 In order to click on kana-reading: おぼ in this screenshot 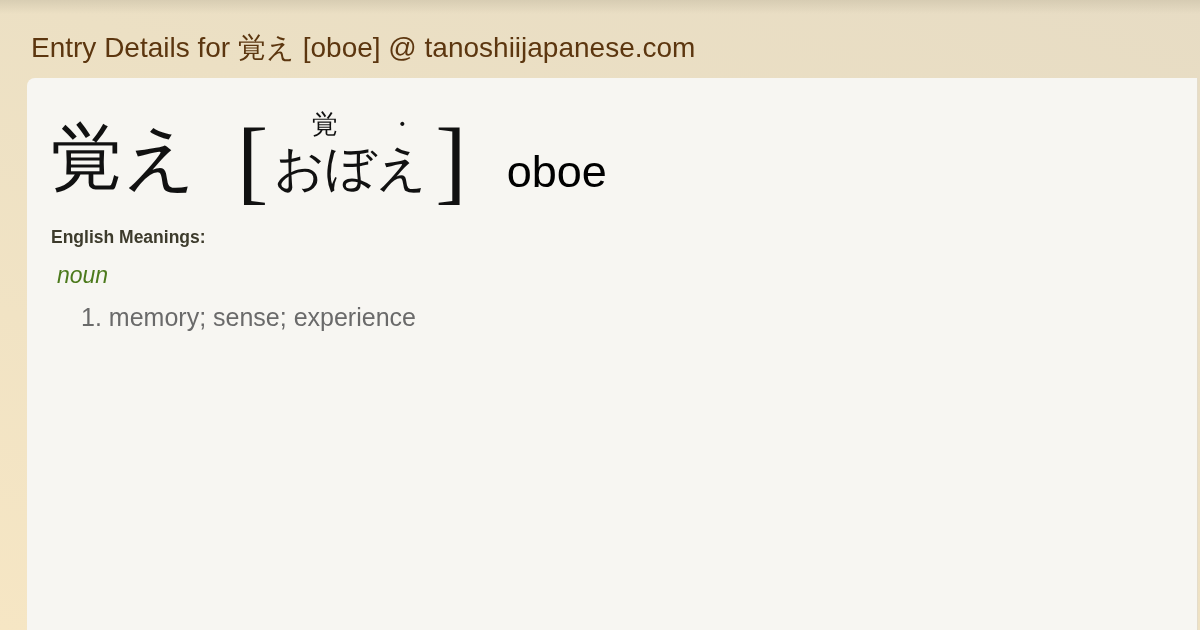, I will do `click(325, 168)`.